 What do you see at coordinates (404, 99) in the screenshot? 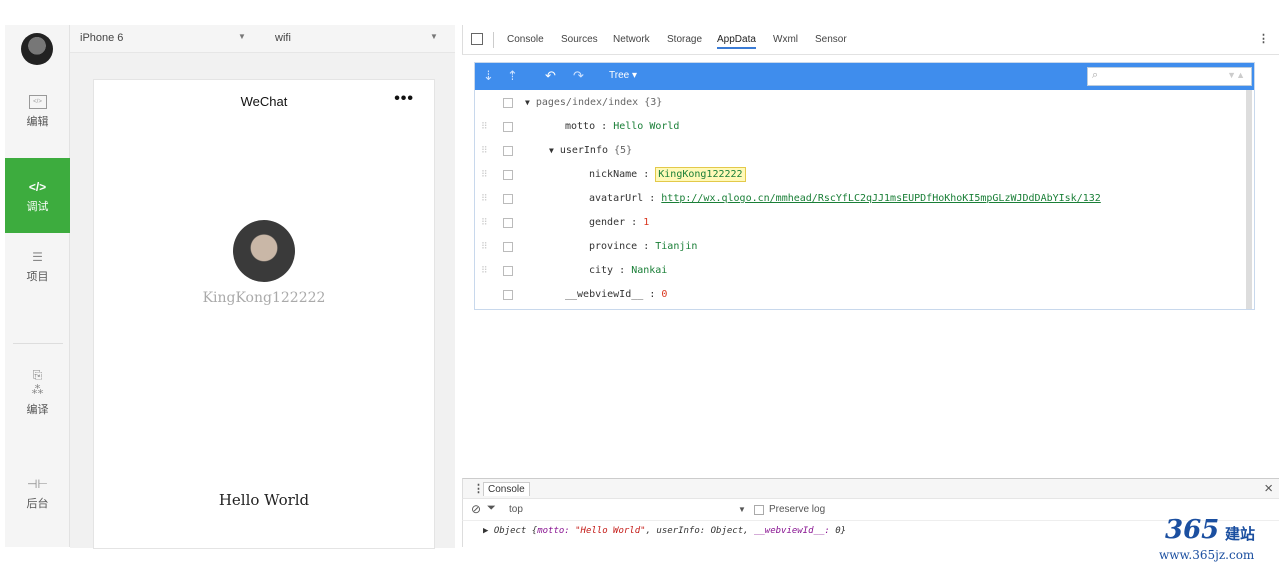
I see `more-menu-button: •••` at bounding box center [404, 99].